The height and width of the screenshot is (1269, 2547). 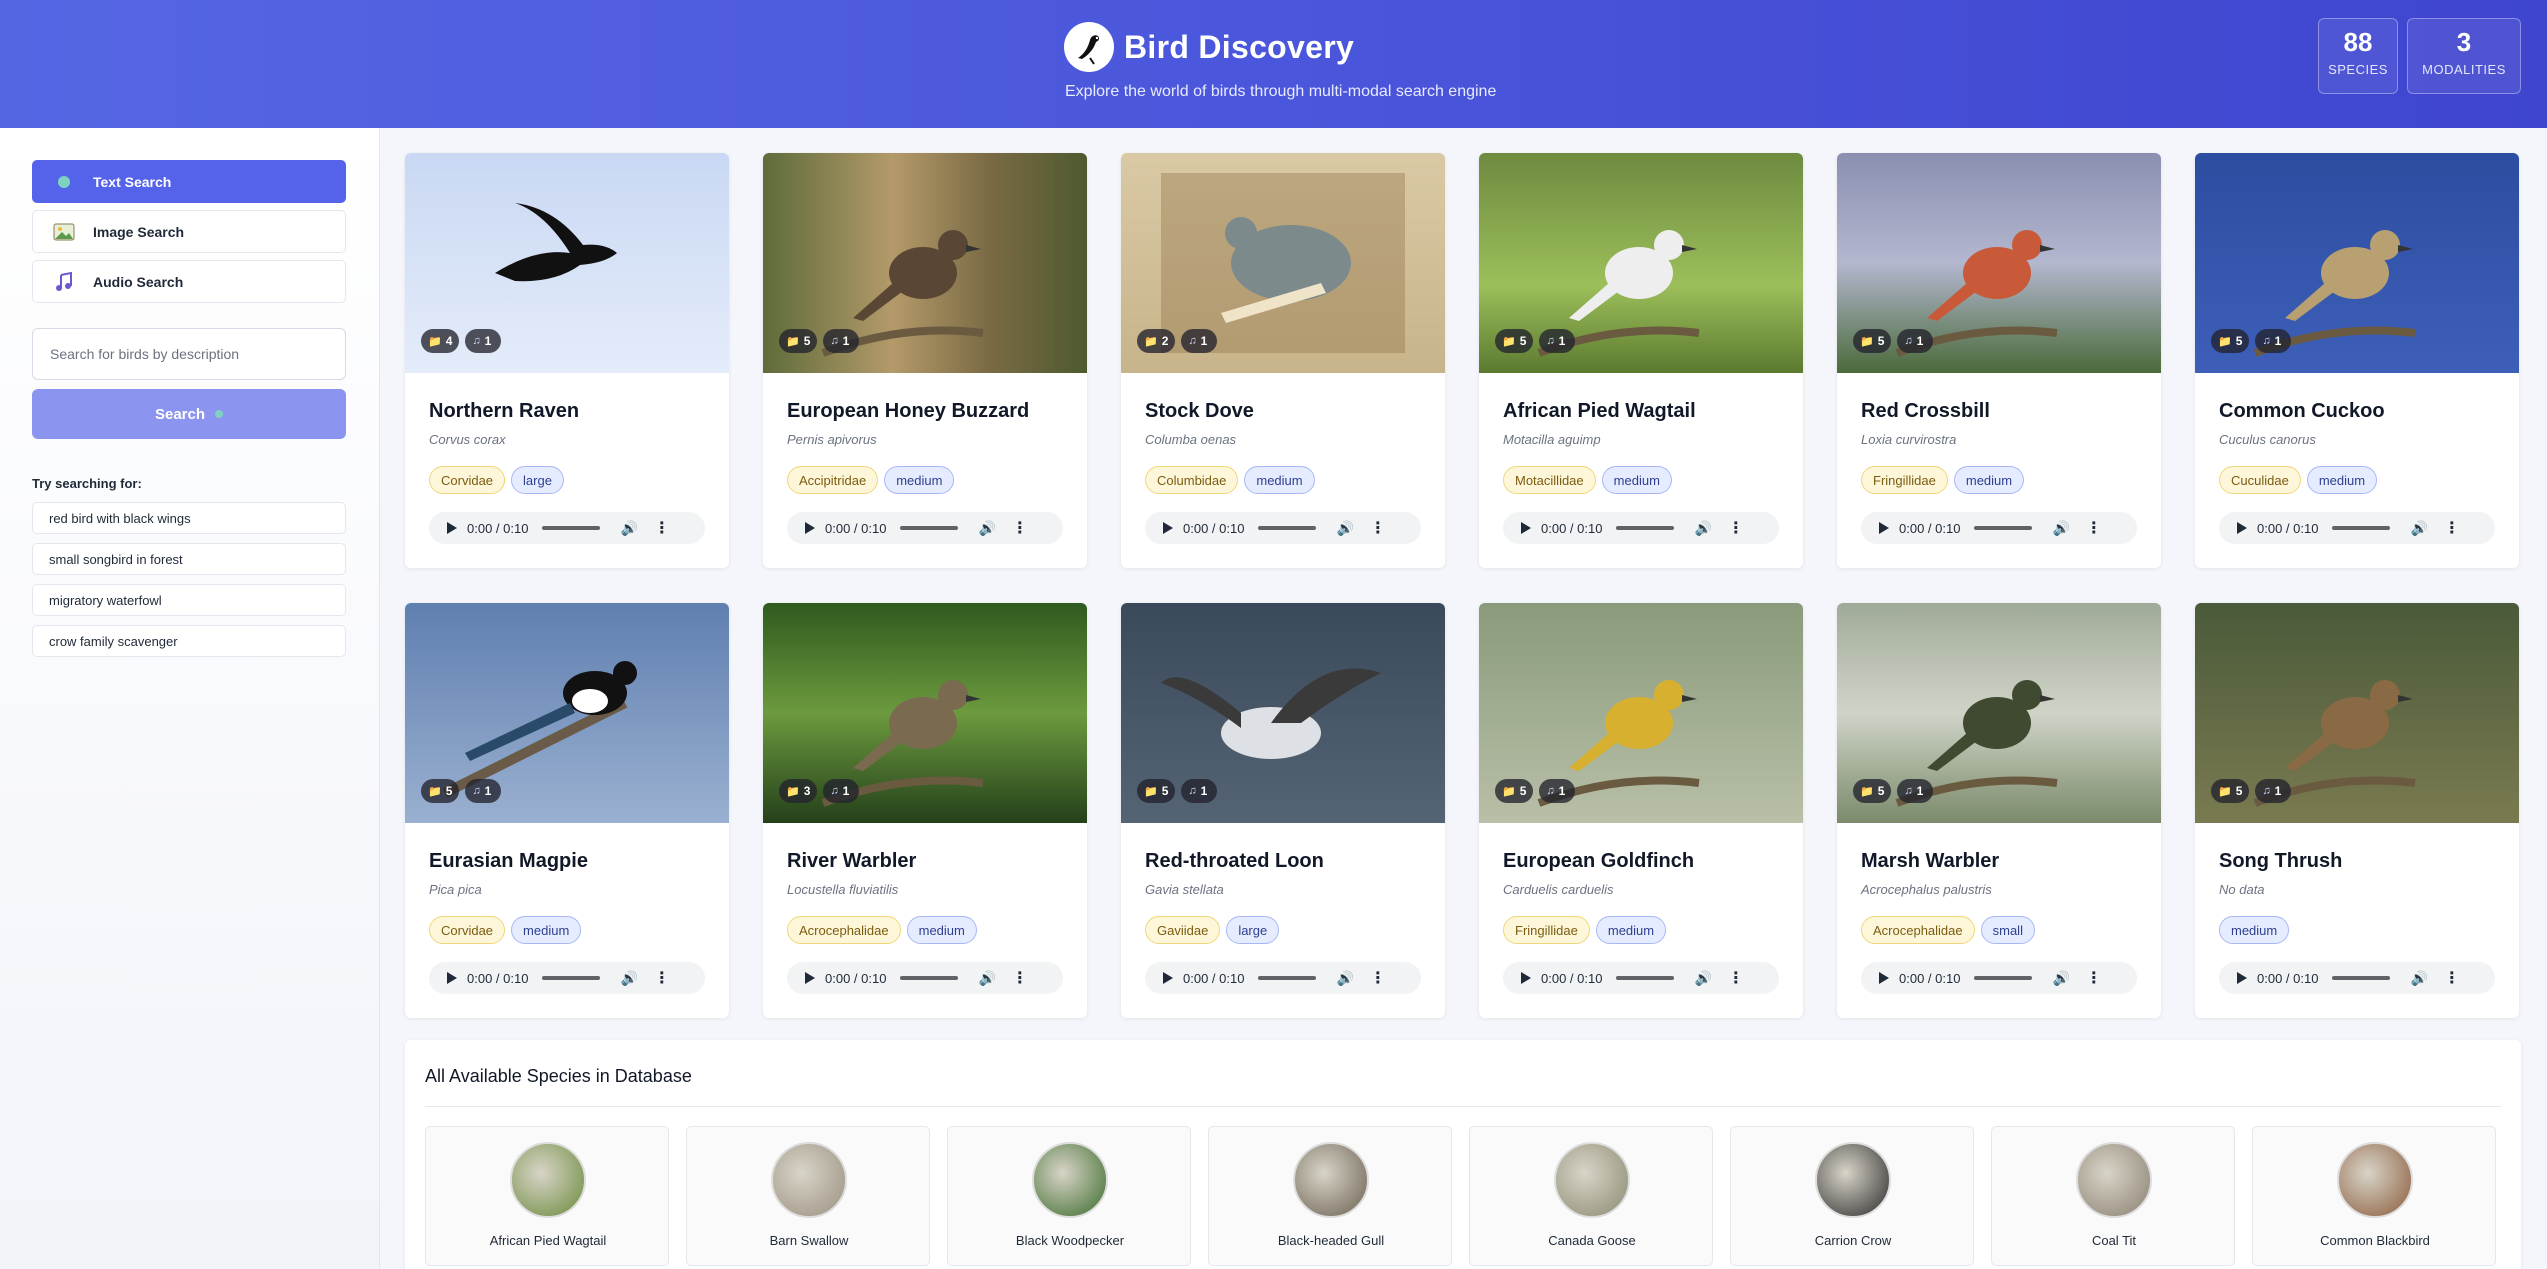 What do you see at coordinates (2298, 480) in the screenshot?
I see `tag-list: Cuculidae medium` at bounding box center [2298, 480].